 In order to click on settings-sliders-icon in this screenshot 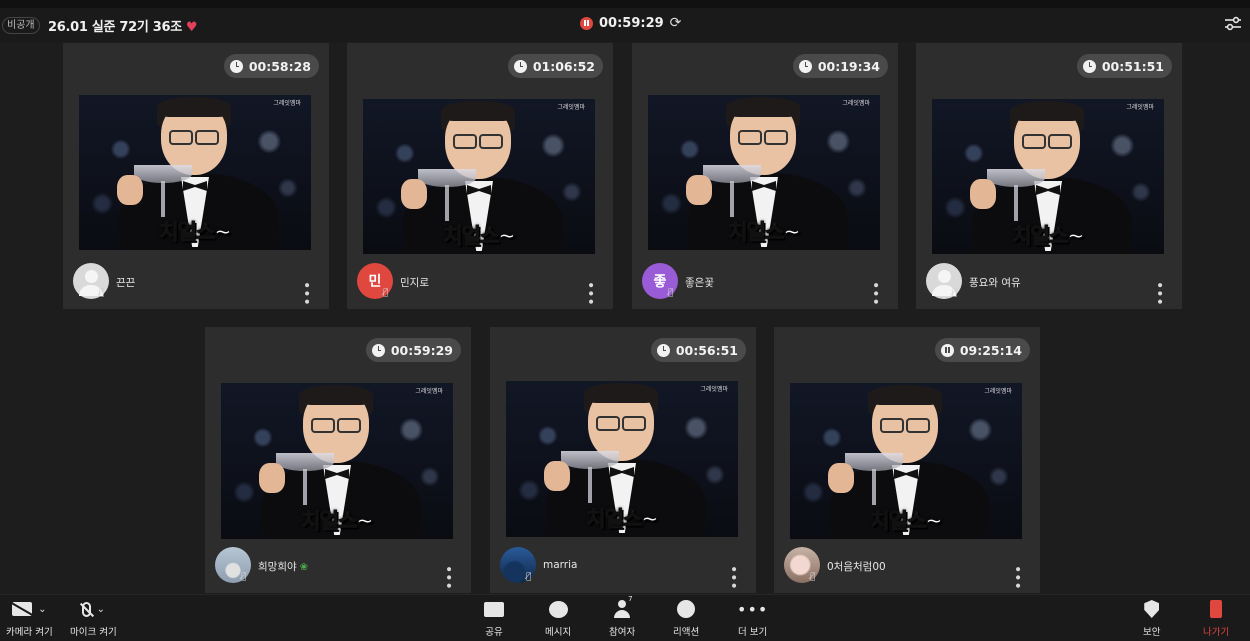, I will do `click(1233, 24)`.